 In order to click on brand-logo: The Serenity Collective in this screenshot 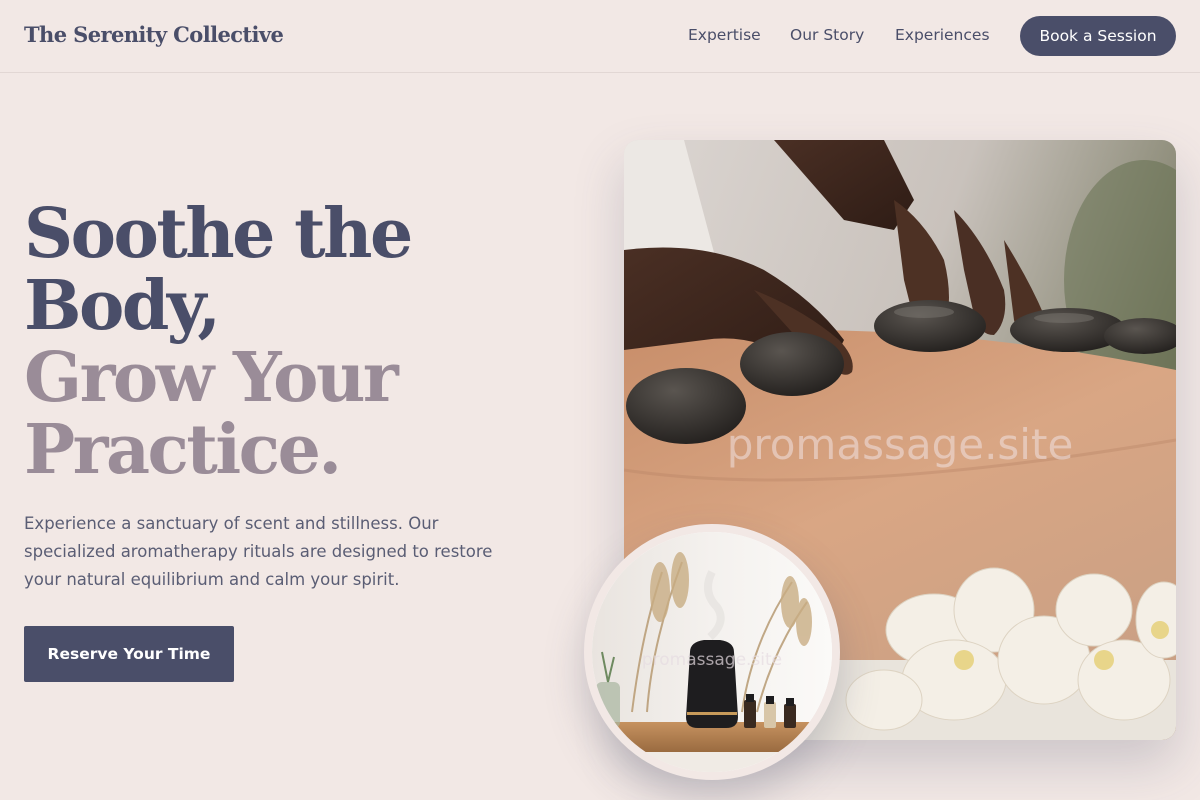, I will do `click(154, 34)`.